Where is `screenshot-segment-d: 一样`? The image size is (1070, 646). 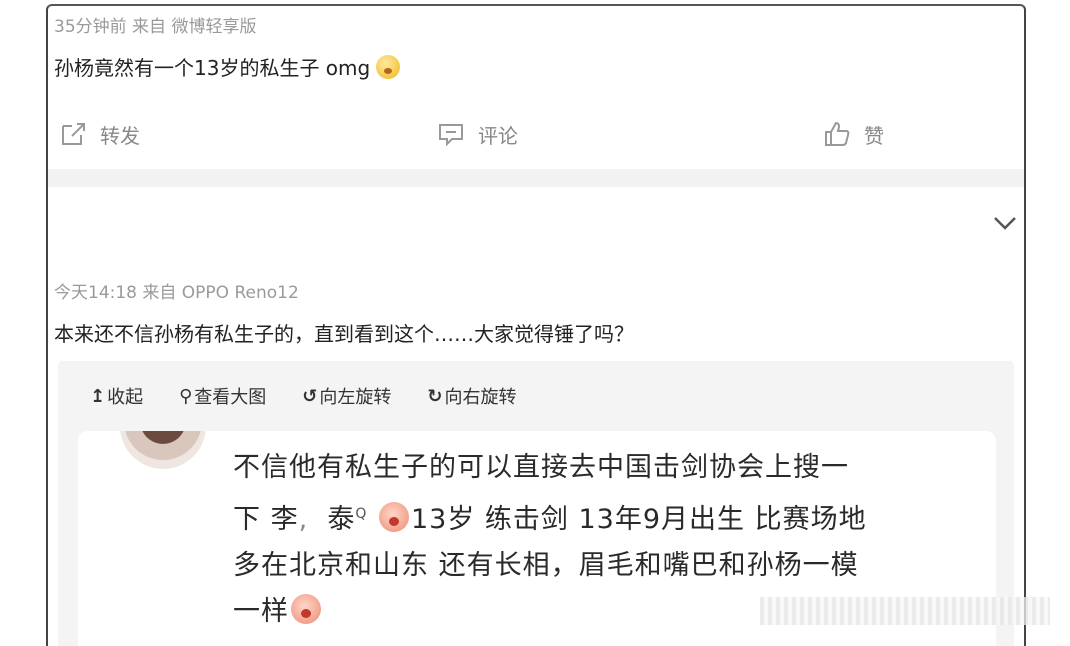
screenshot-segment-d: 一样 is located at coordinates (261, 611).